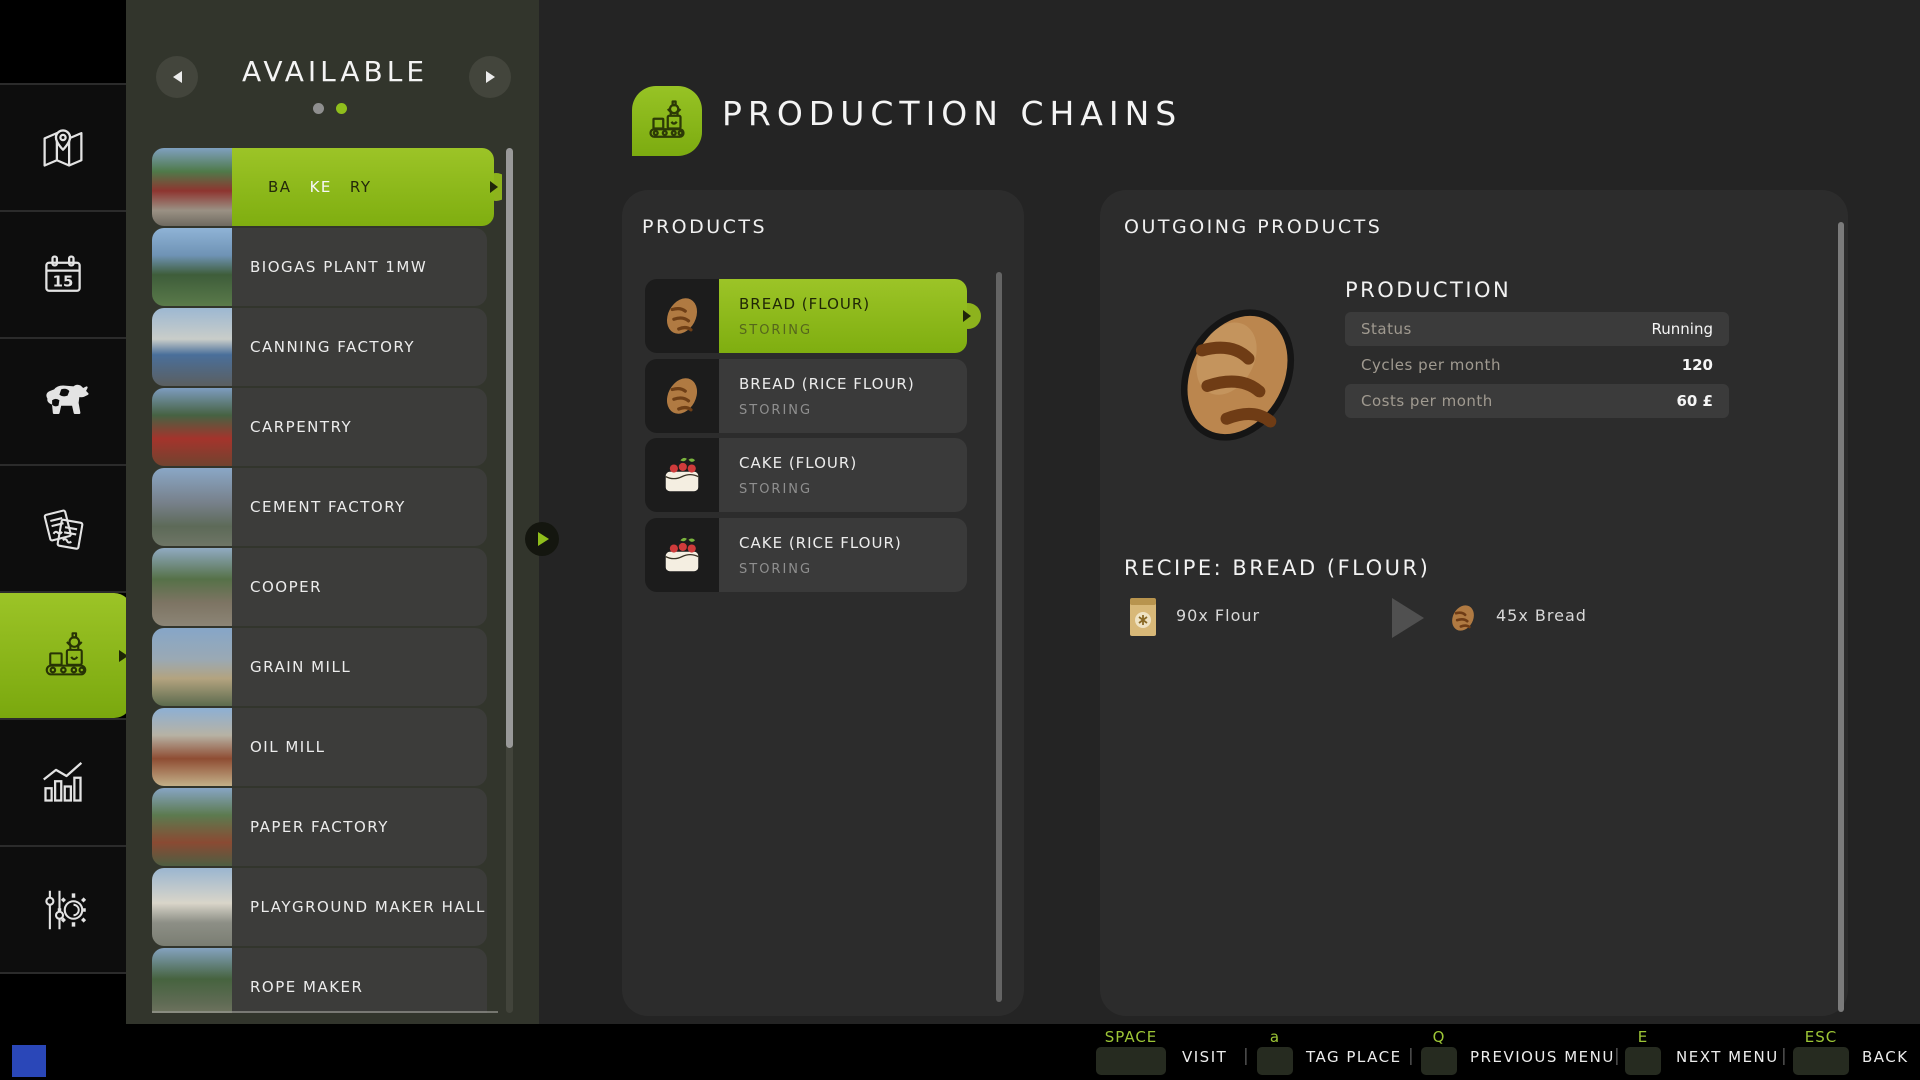 The image size is (1920, 1080). What do you see at coordinates (63, 973) in the screenshot?
I see `rail-divider` at bounding box center [63, 973].